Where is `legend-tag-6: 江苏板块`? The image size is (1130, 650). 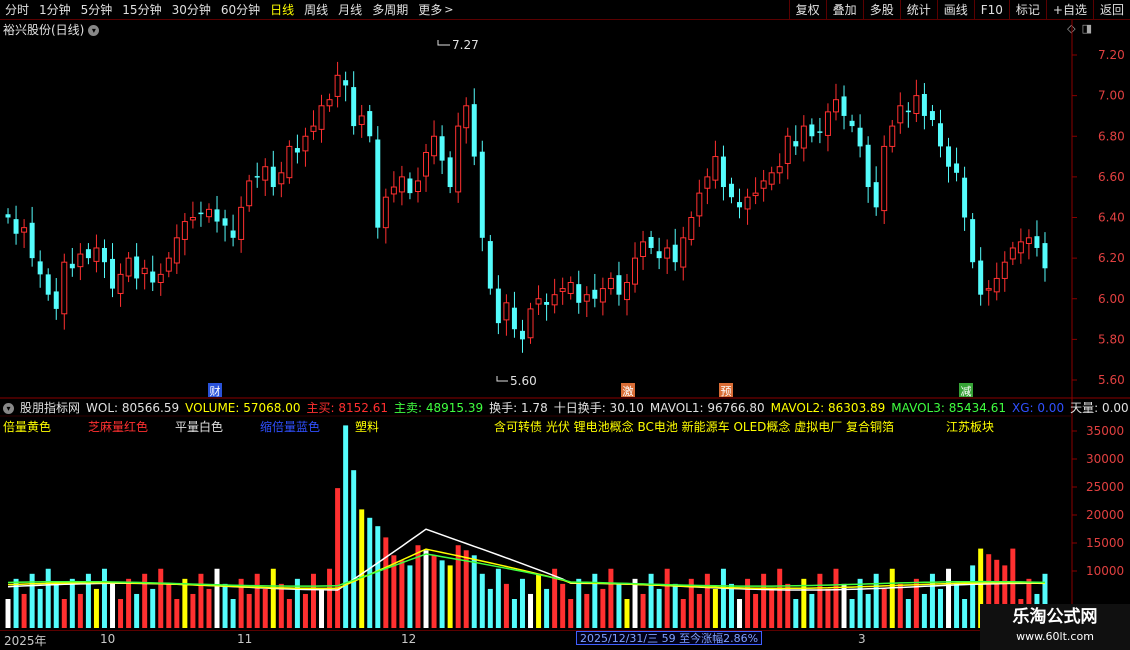
legend-tag-6: 江苏板块 is located at coordinates (970, 427).